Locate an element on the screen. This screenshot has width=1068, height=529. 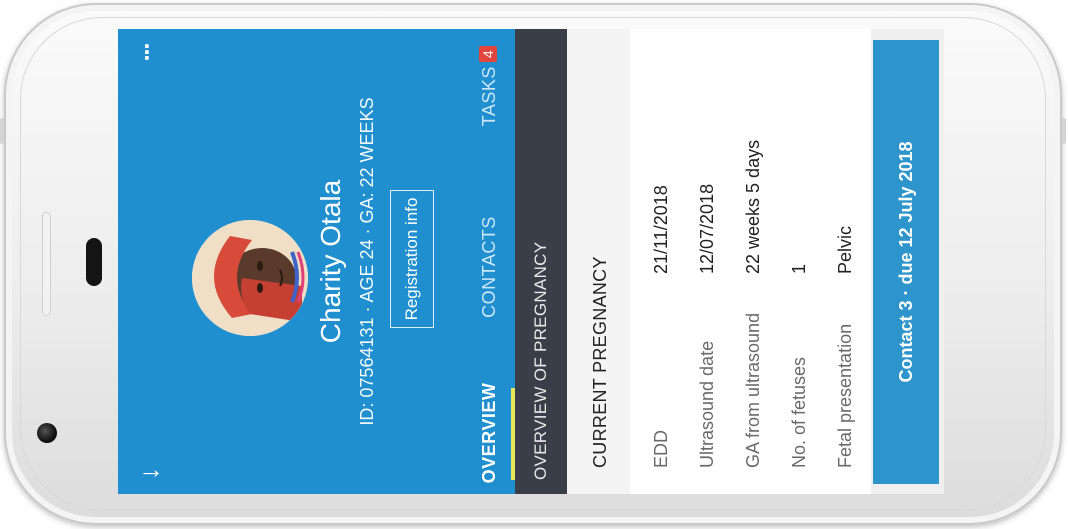
tab-contacts: CONTACTS is located at coordinates (489, 267).